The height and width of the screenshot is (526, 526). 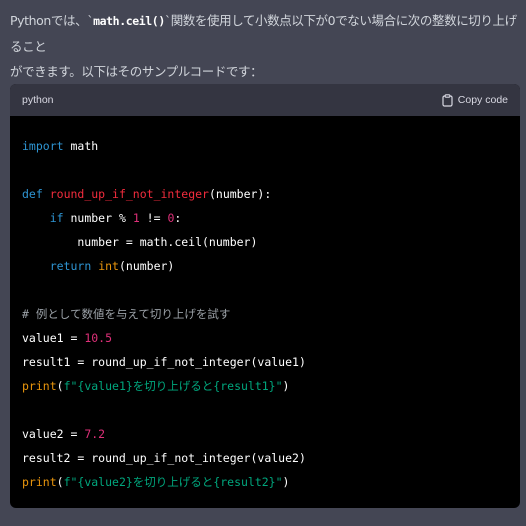 What do you see at coordinates (265, 434) in the screenshot?
I see `code-line: value2 = 7.2` at bounding box center [265, 434].